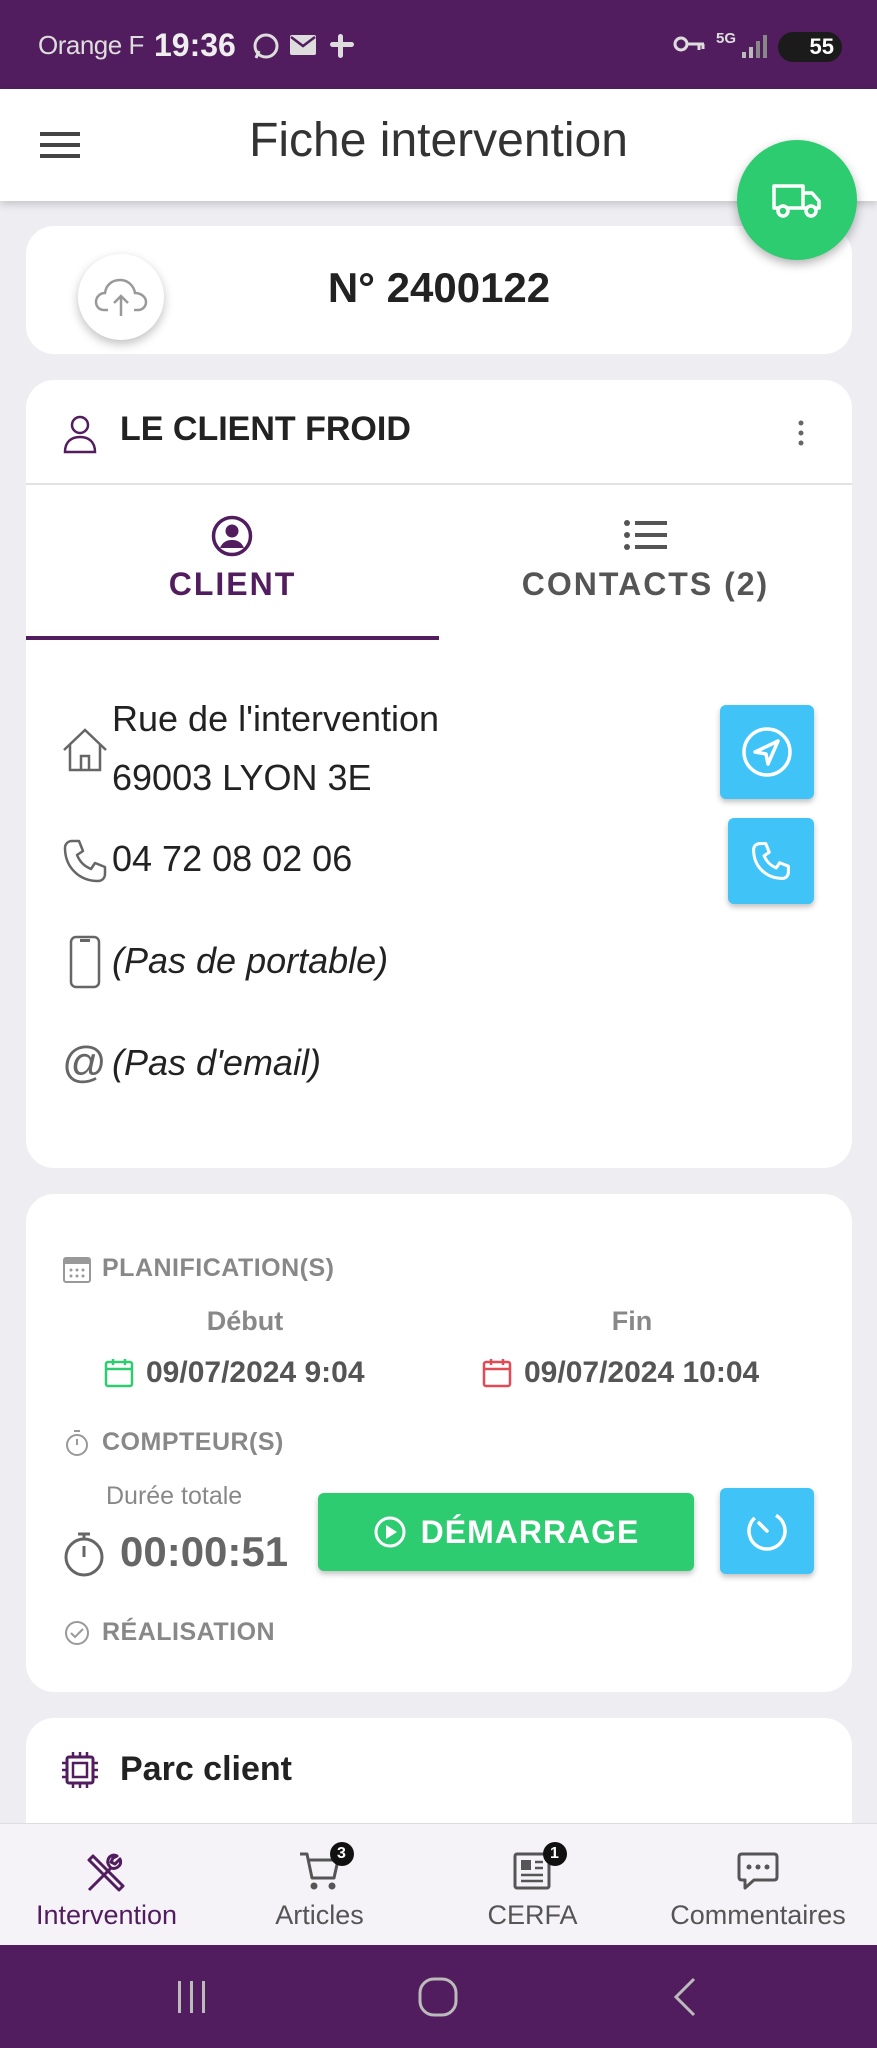 Image resolution: width=877 pixels, height=2048 pixels. I want to click on more-vertical-icon, so click(801, 433).